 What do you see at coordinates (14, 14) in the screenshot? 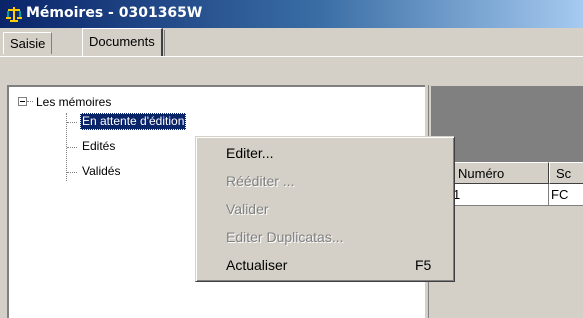
I see `scales-app-icon` at bounding box center [14, 14].